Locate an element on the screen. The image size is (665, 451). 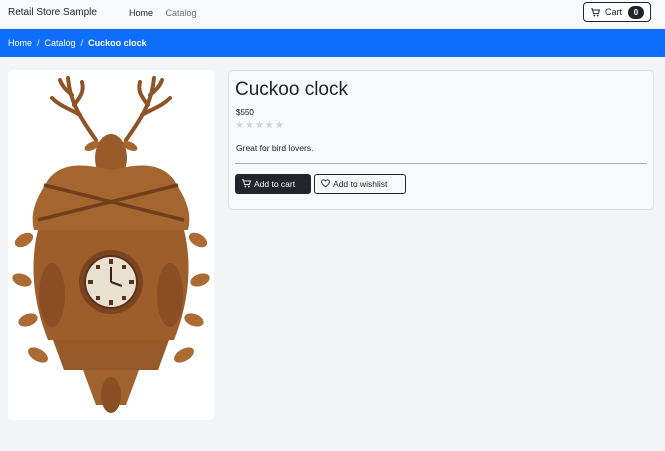
cart-button: Cart 0 is located at coordinates (617, 12).